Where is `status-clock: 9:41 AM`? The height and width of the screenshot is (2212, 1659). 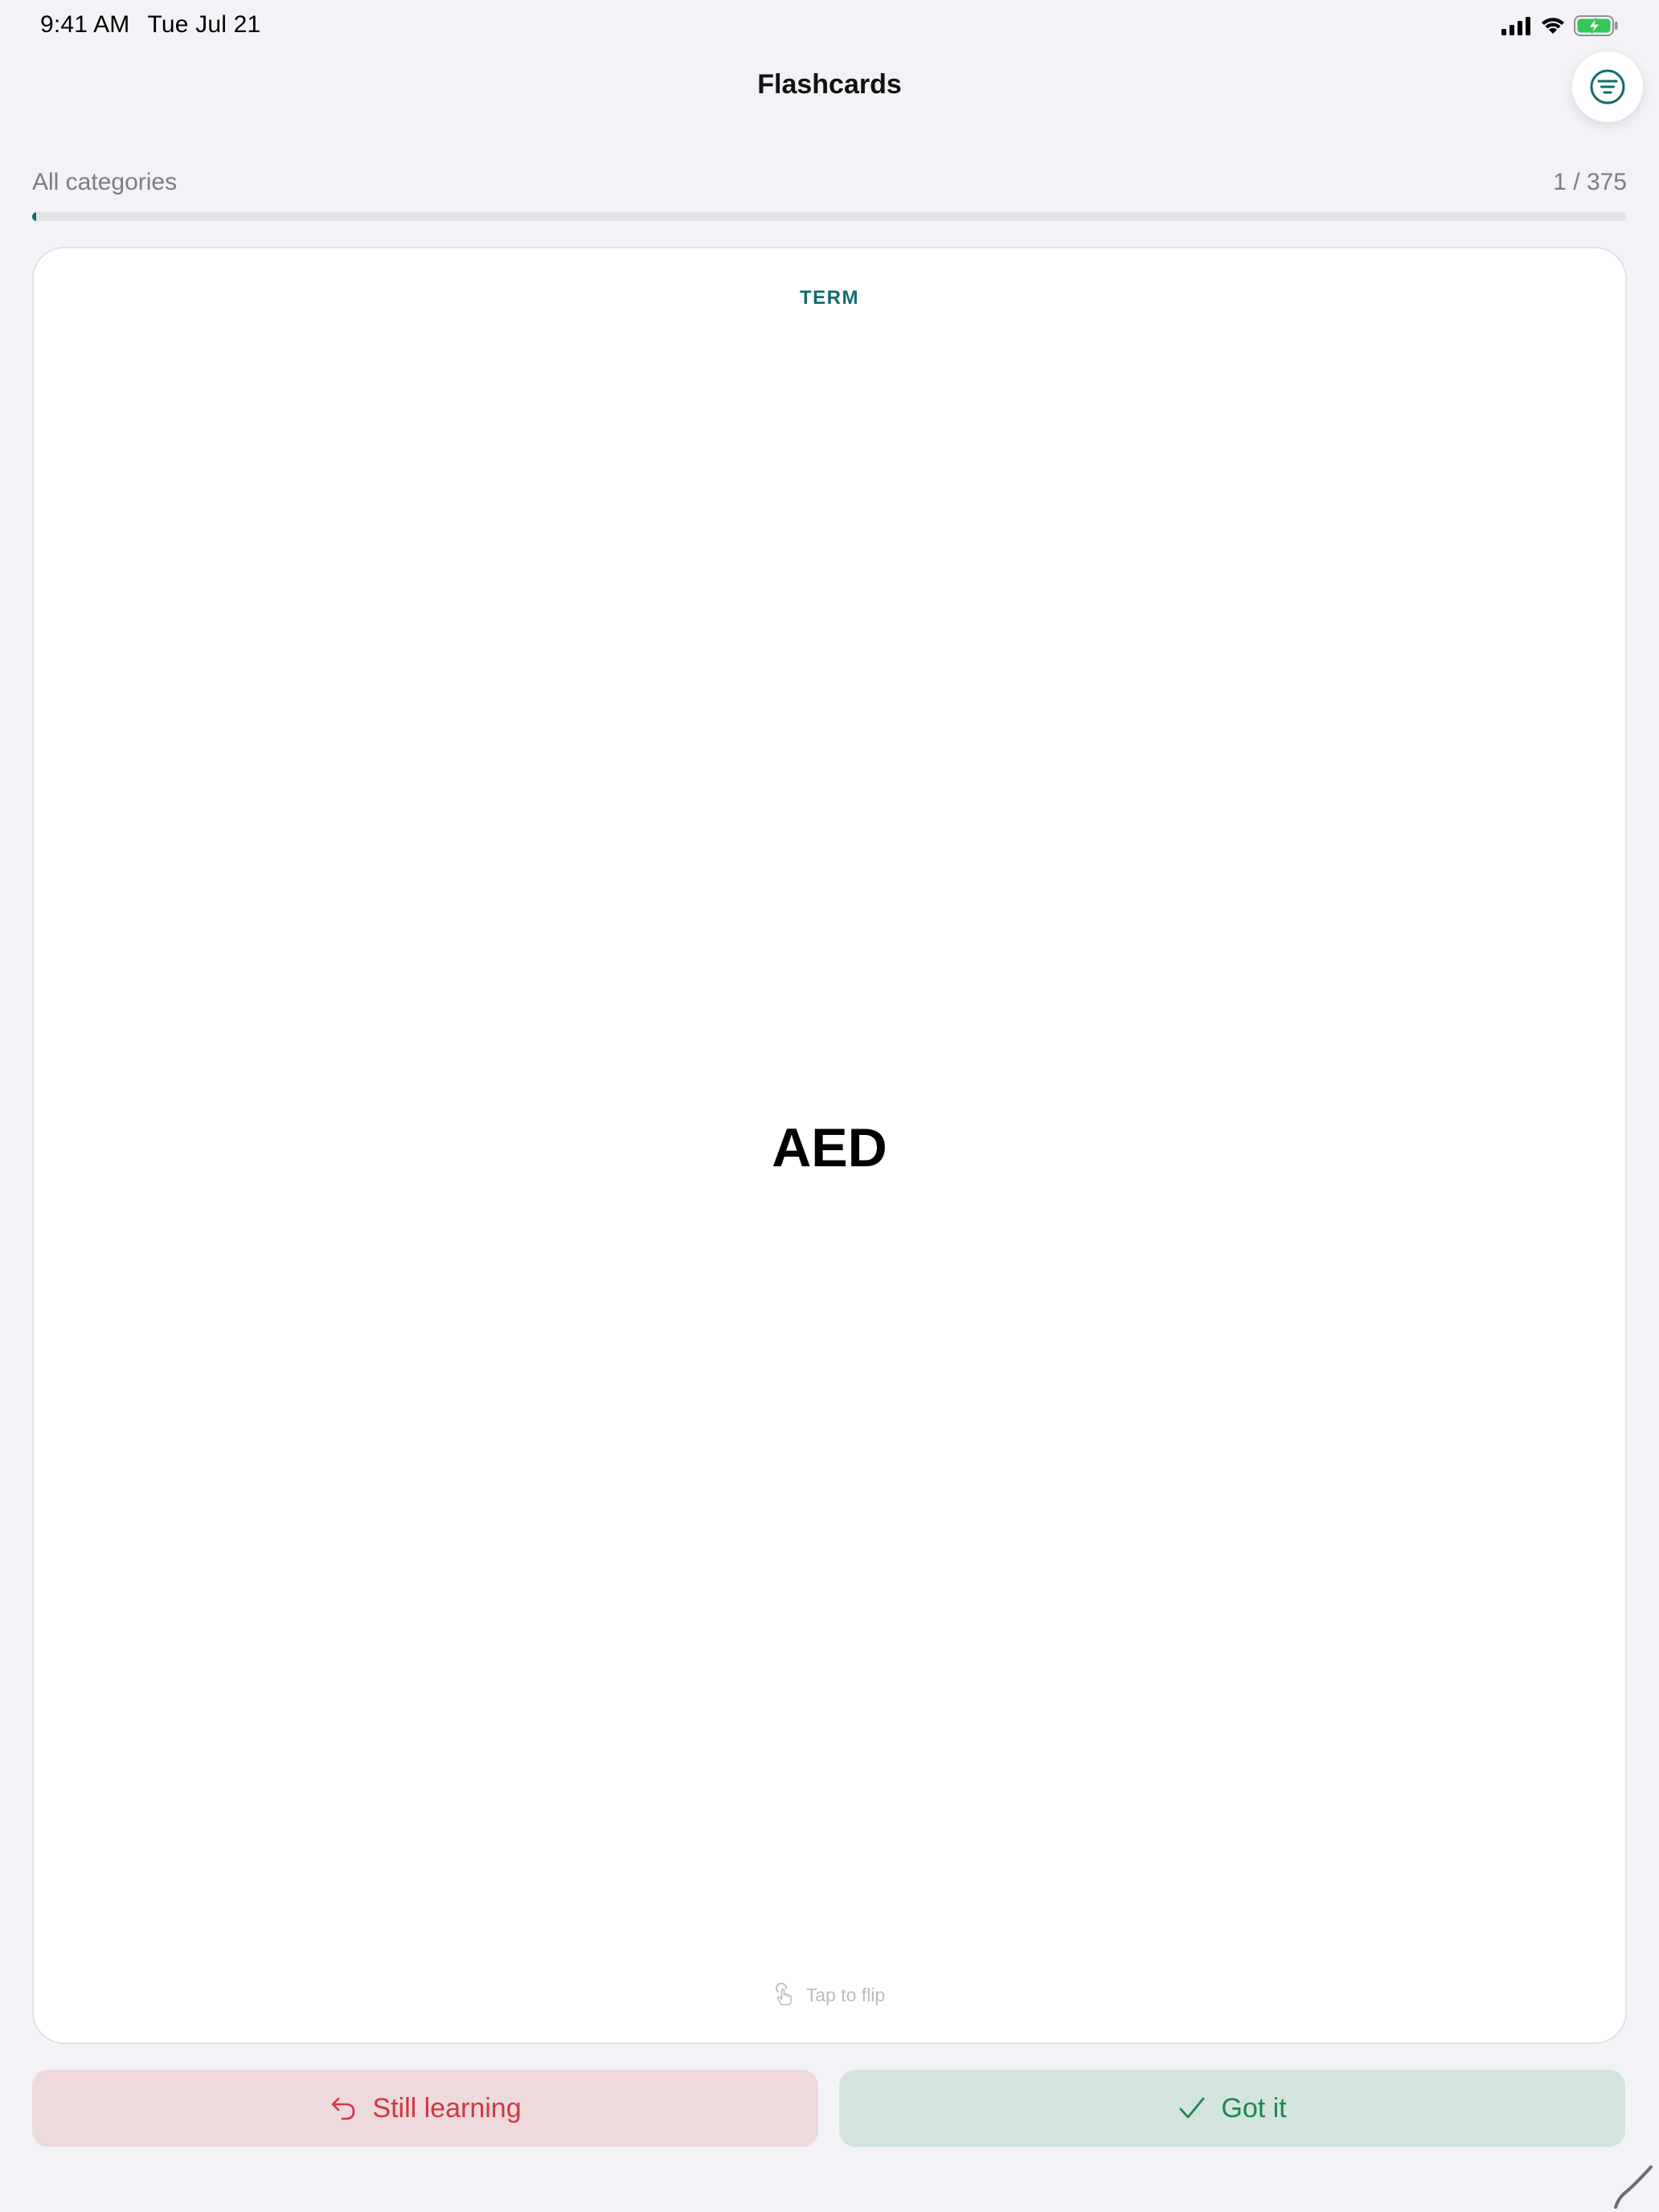
status-clock: 9:41 AM is located at coordinates (85, 24).